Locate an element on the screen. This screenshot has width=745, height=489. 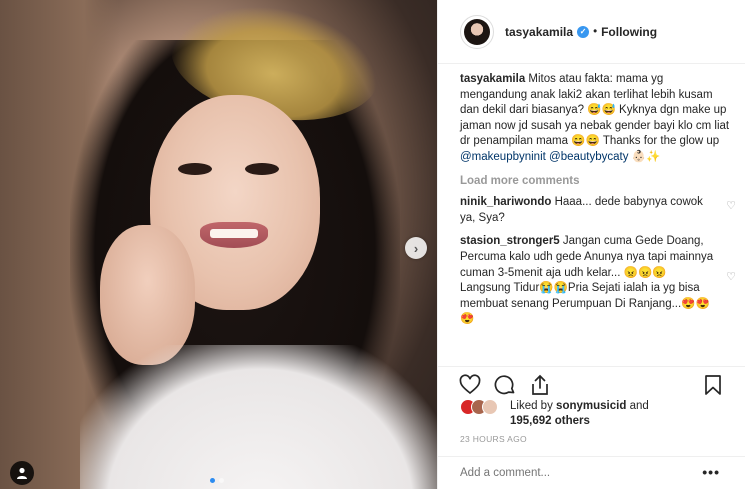
liked-by-avatars is located at coordinates (485, 407).